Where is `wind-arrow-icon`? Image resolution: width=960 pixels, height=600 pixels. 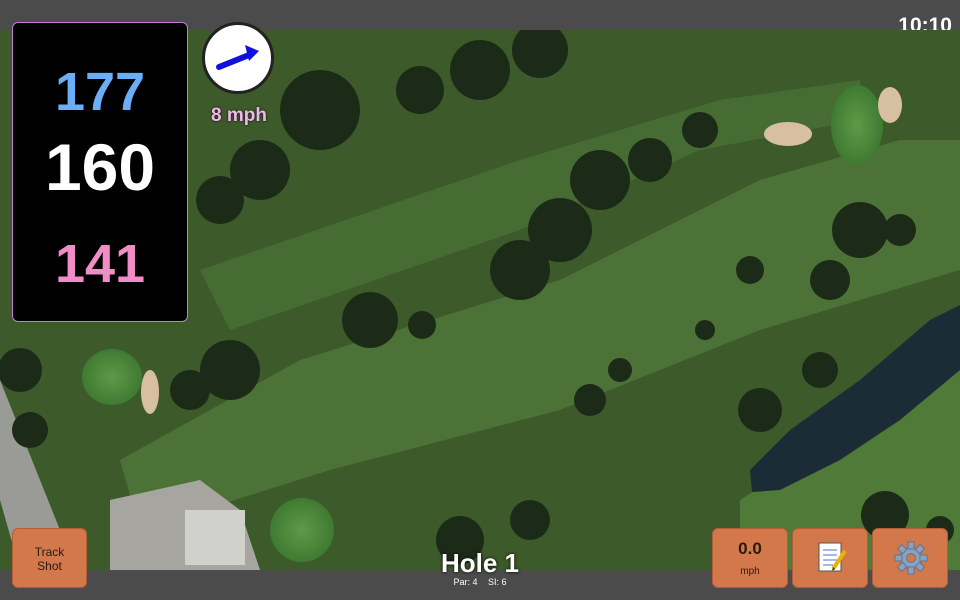
wind-arrow-icon is located at coordinates (237, 57).